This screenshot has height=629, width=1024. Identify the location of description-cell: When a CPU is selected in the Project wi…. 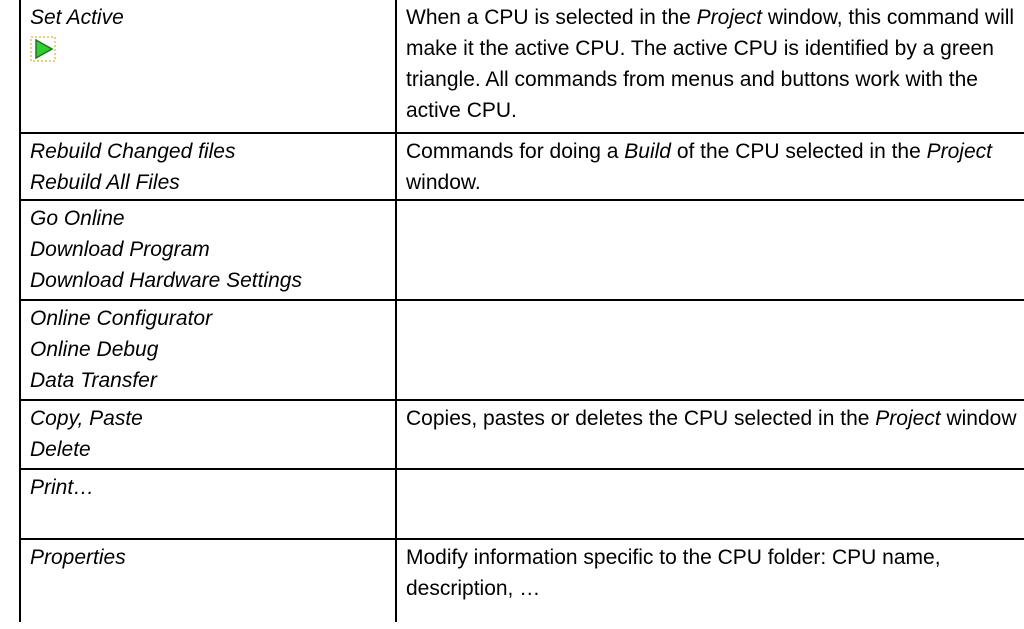
(709, 67).